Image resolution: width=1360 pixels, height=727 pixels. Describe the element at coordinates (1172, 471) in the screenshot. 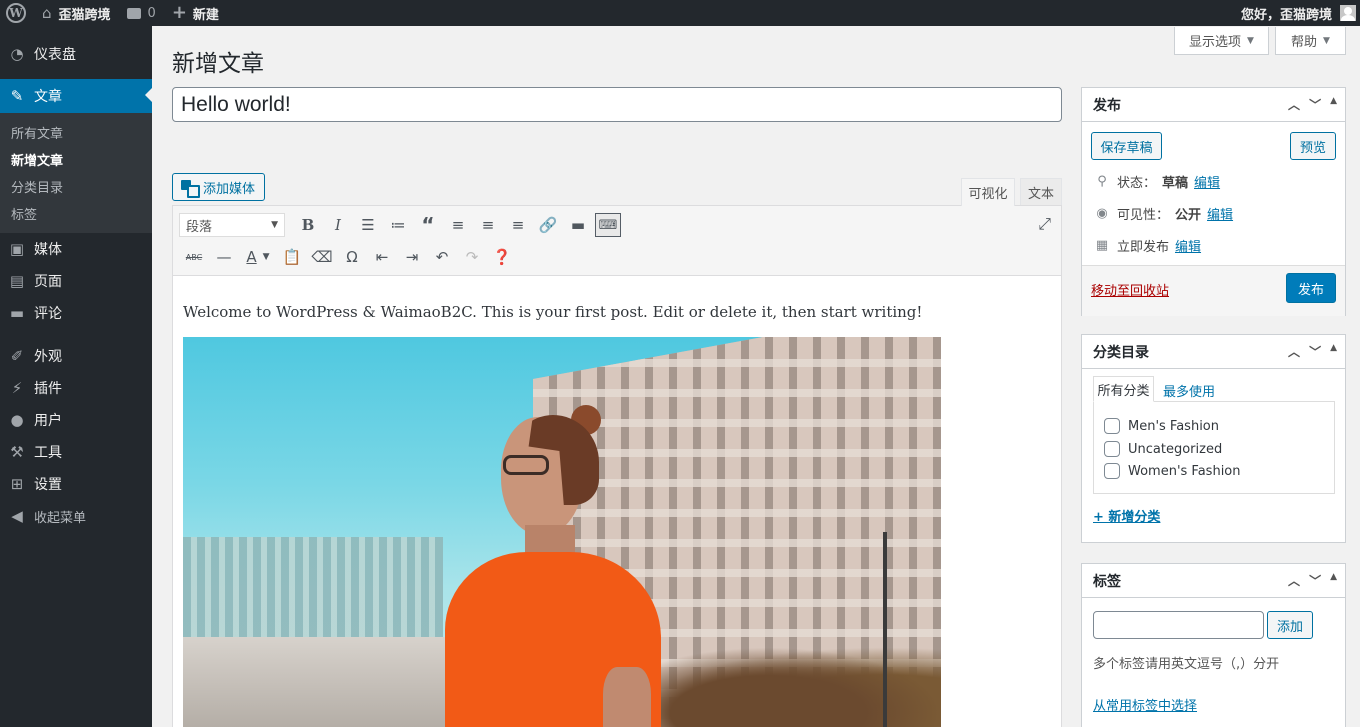

I see `category-item: Women's Fashion` at that location.